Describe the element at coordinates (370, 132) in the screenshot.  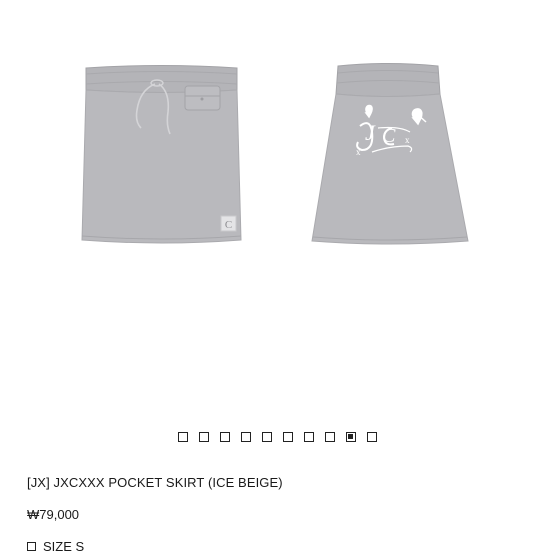
I see `svg-text: J` at that location.